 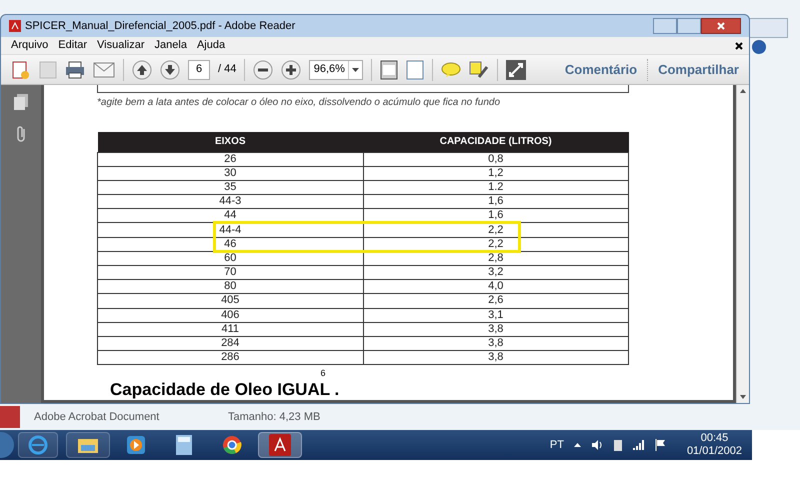 What do you see at coordinates (230, 142) in the screenshot?
I see `column-header: EIXOS` at bounding box center [230, 142].